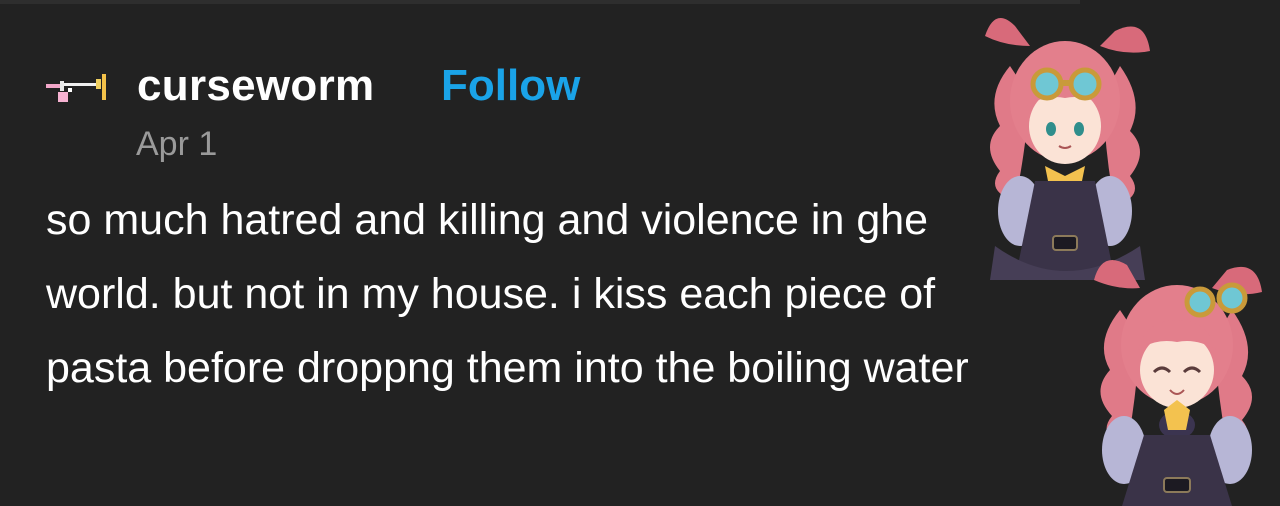  What do you see at coordinates (176, 144) in the screenshot?
I see `post-date: Apr 1` at bounding box center [176, 144].